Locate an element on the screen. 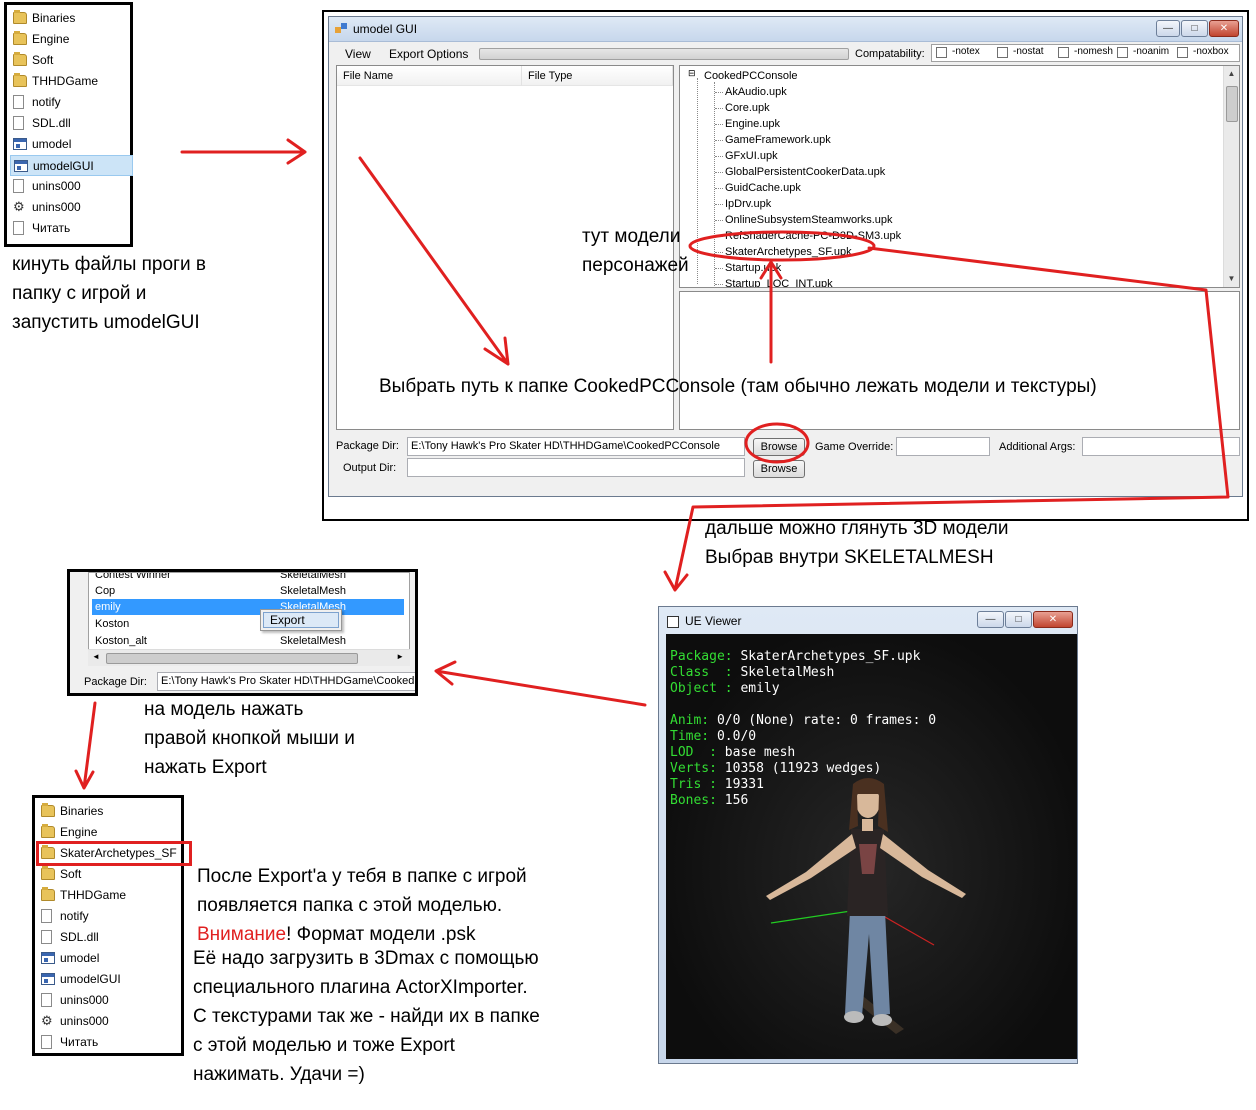 Image resolution: width=1256 pixels, height=1110 pixels. scroll-down-arrow: ▼ is located at coordinates (1231, 279).